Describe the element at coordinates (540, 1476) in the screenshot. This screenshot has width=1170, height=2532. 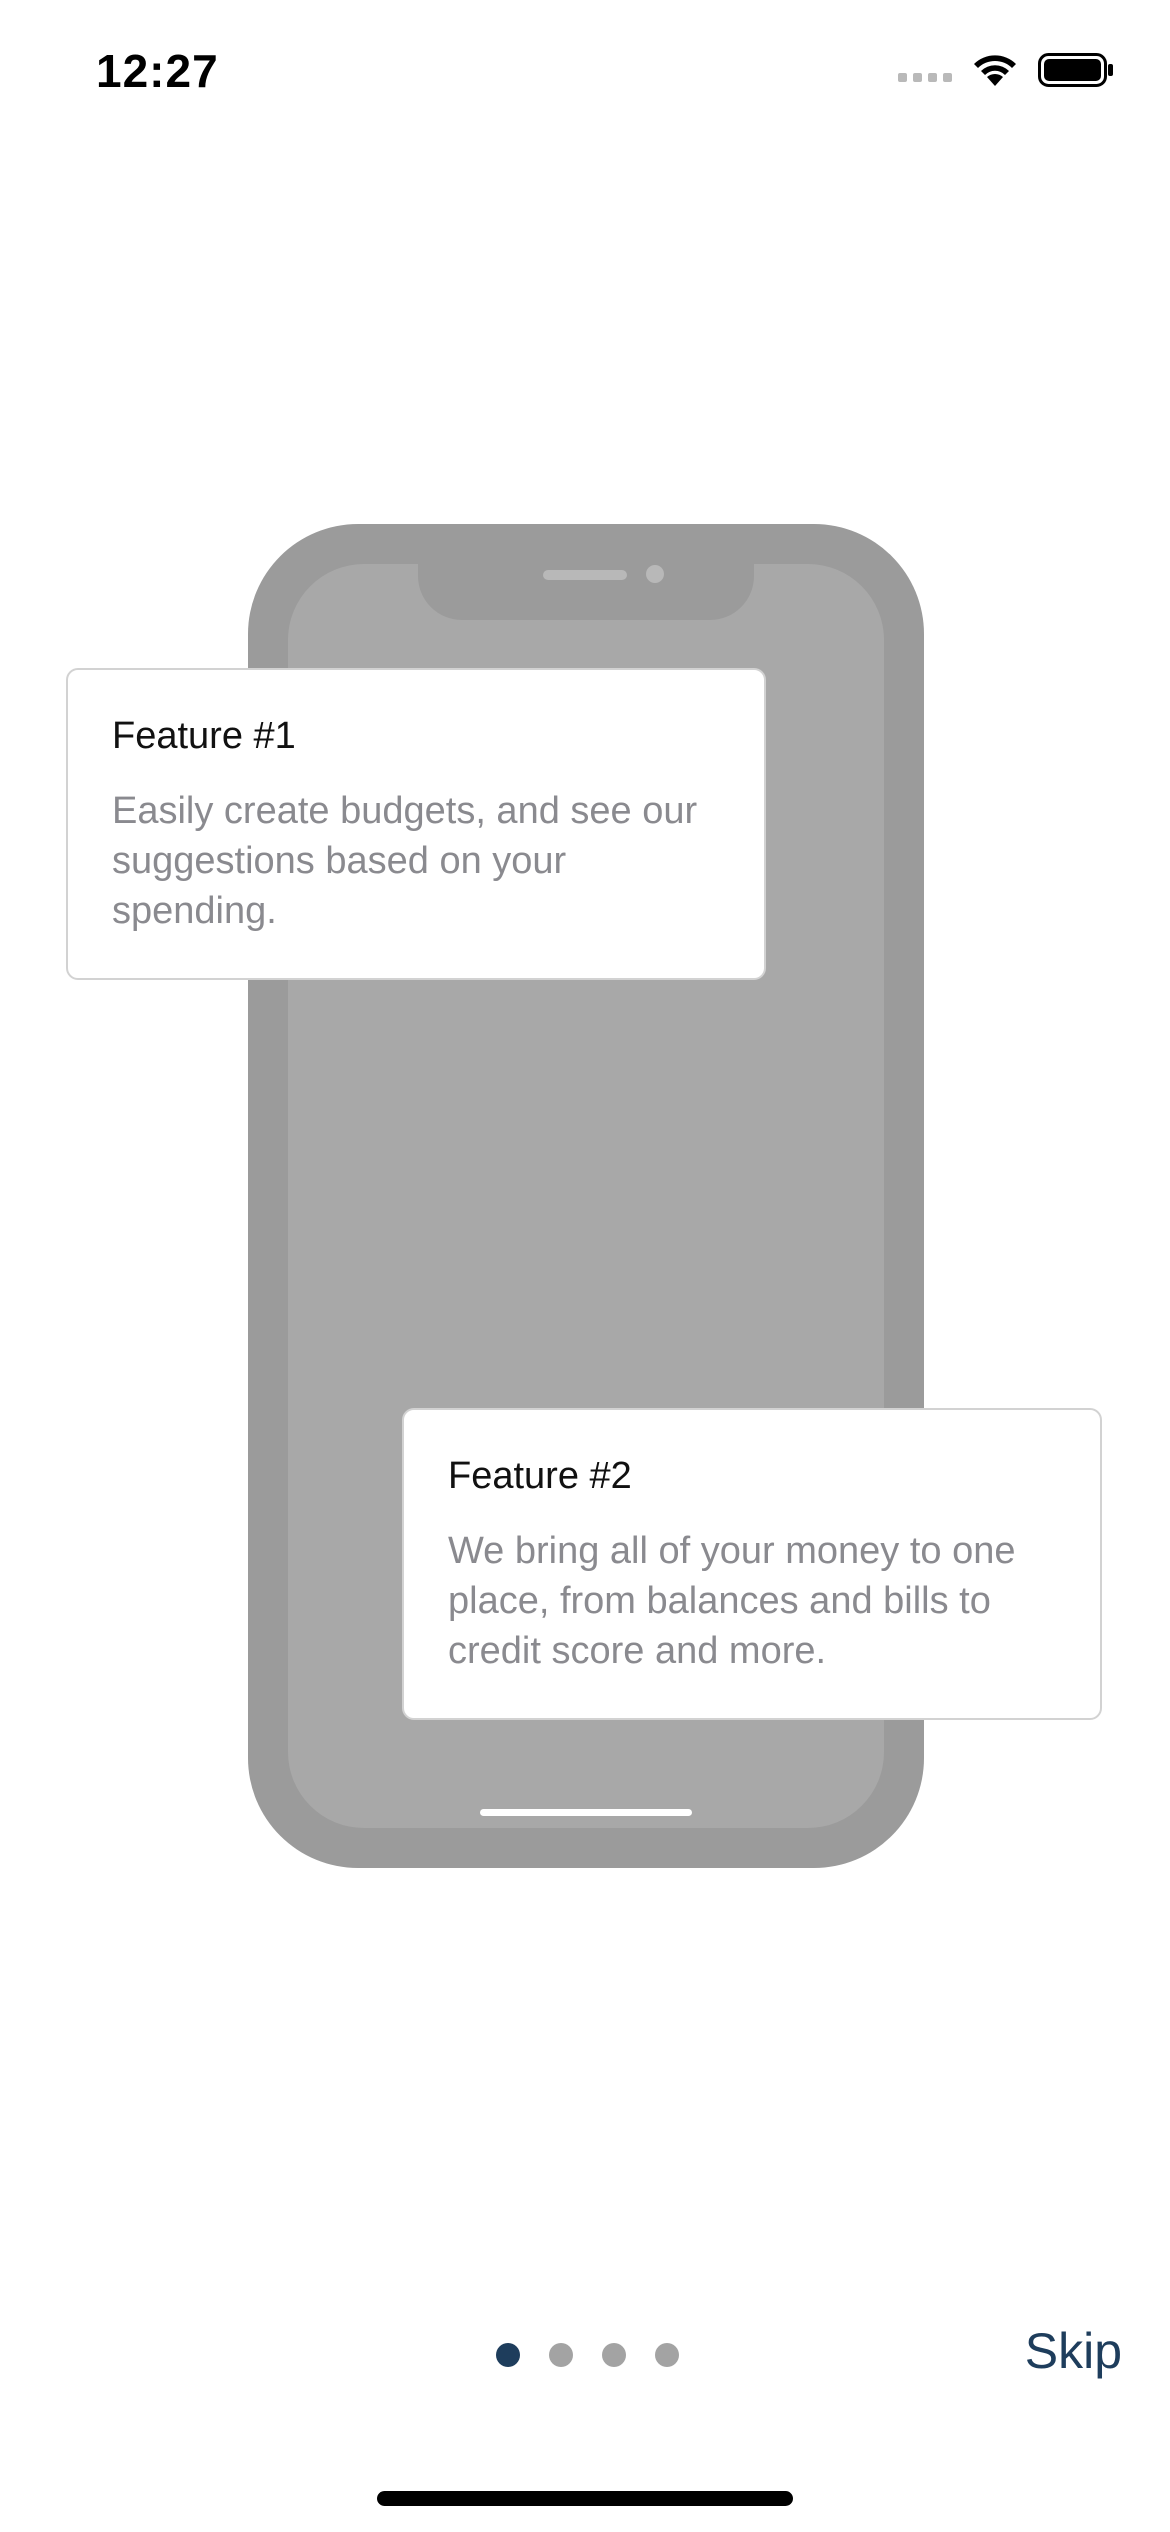
I see `feature-title: Feature #2` at that location.